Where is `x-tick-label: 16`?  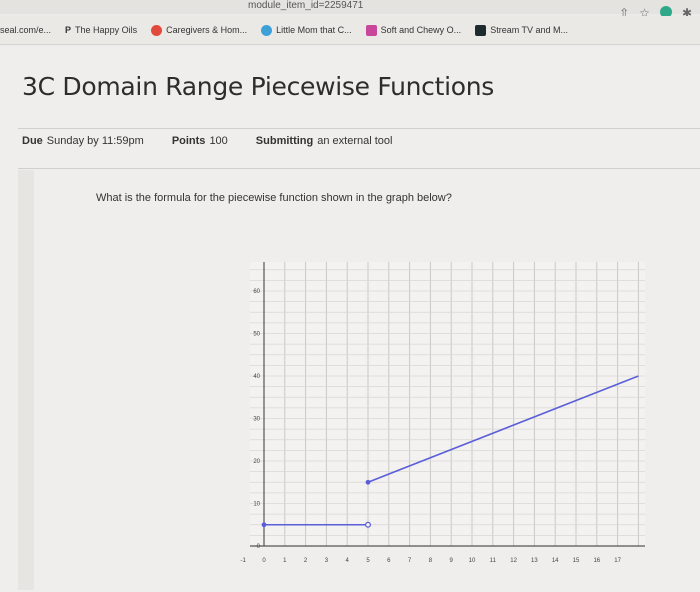 x-tick-label: 16 is located at coordinates (596, 561).